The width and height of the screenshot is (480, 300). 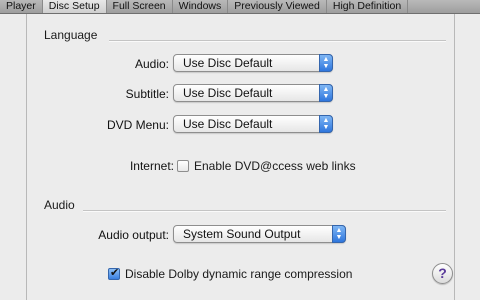 I want to click on audio-popup-value: Use Disc Default, so click(x=228, y=63).